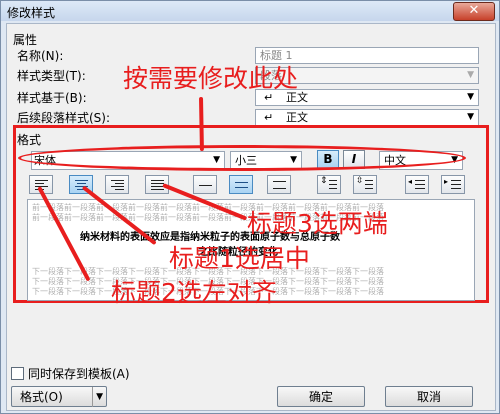  What do you see at coordinates (51, 76) in the screenshot?
I see `style-type-label: 样式类型(T):` at bounding box center [51, 76].